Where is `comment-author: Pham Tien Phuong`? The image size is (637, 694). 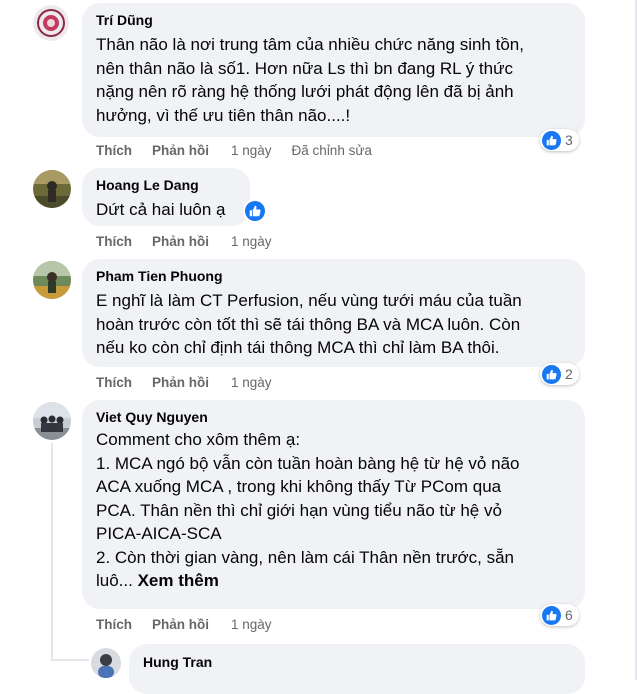 comment-author: Pham Tien Phuong is located at coordinates (333, 276).